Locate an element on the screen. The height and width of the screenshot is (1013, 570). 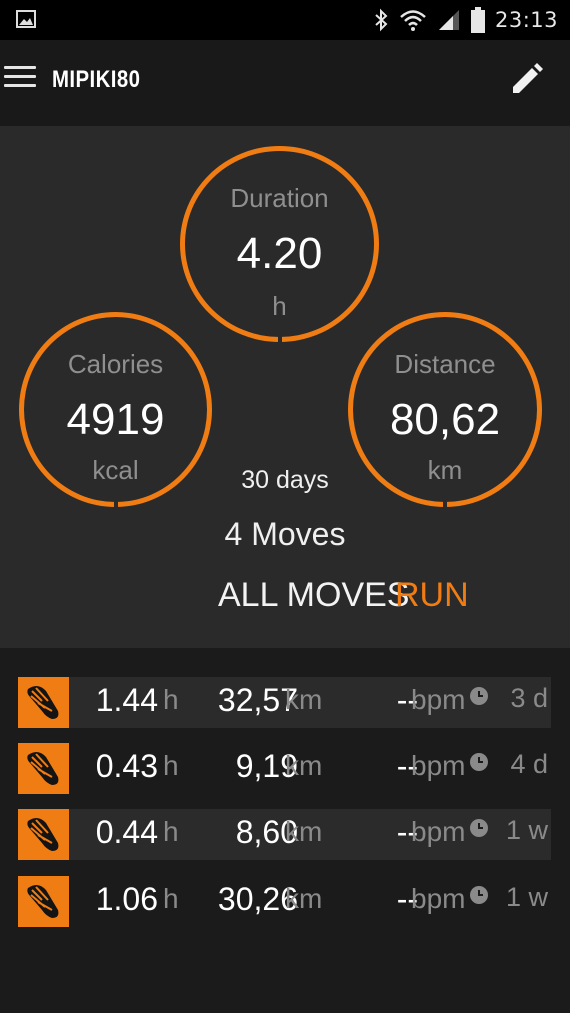
calories-ring: Calories 4919 kcal is located at coordinates (115, 409).